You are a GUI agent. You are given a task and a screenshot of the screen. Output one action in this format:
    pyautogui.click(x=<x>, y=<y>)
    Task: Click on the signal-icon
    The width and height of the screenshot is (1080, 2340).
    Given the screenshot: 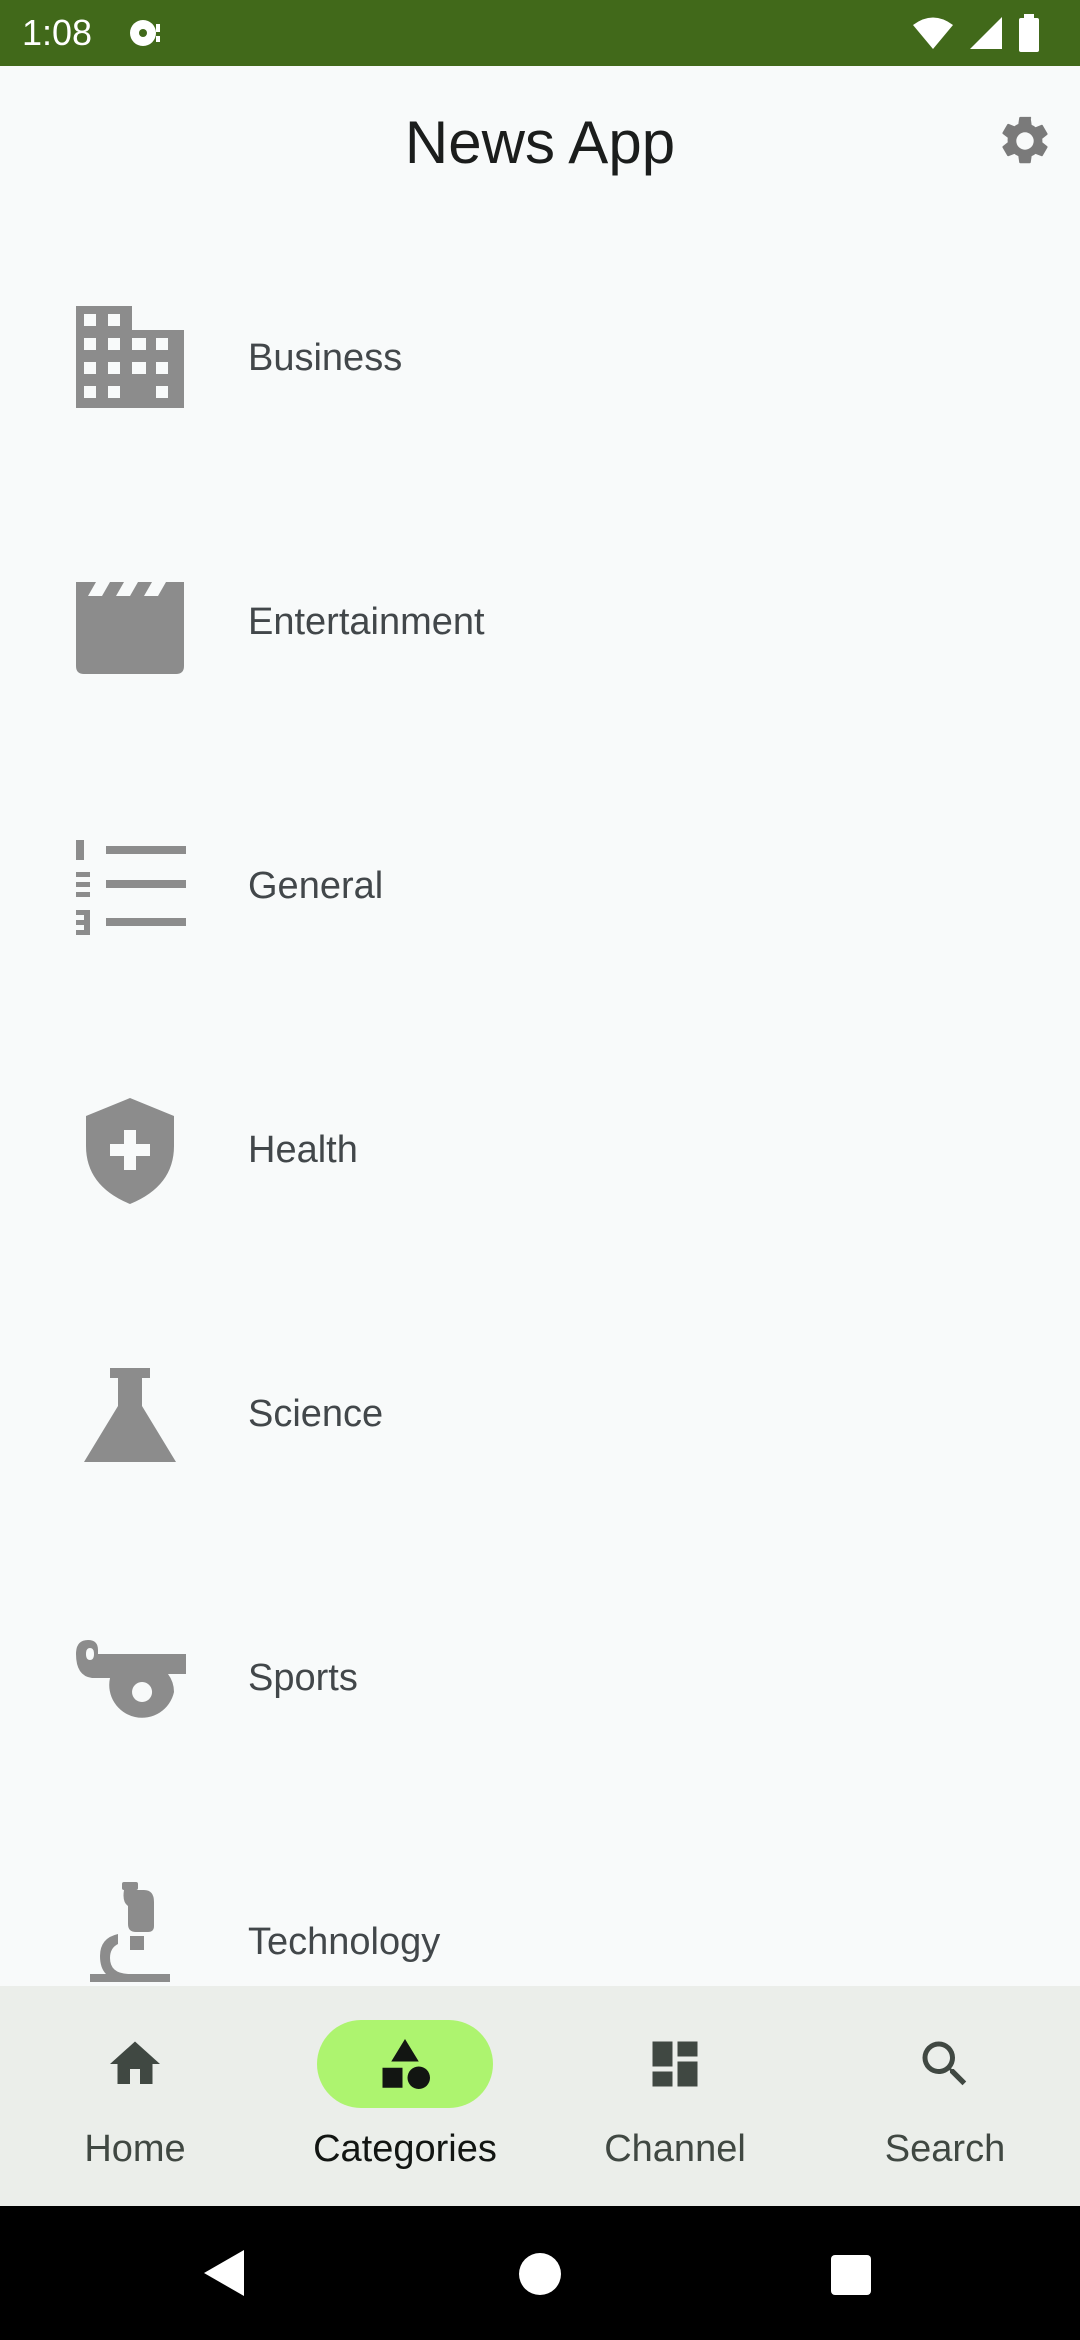 What is the action you would take?
    pyautogui.click(x=986, y=33)
    